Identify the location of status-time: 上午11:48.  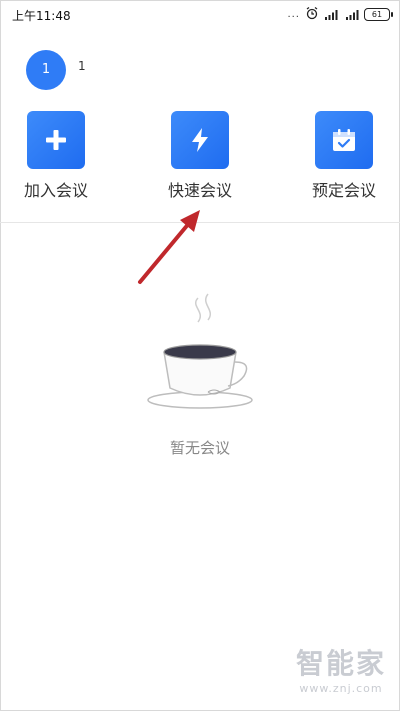
(41, 16).